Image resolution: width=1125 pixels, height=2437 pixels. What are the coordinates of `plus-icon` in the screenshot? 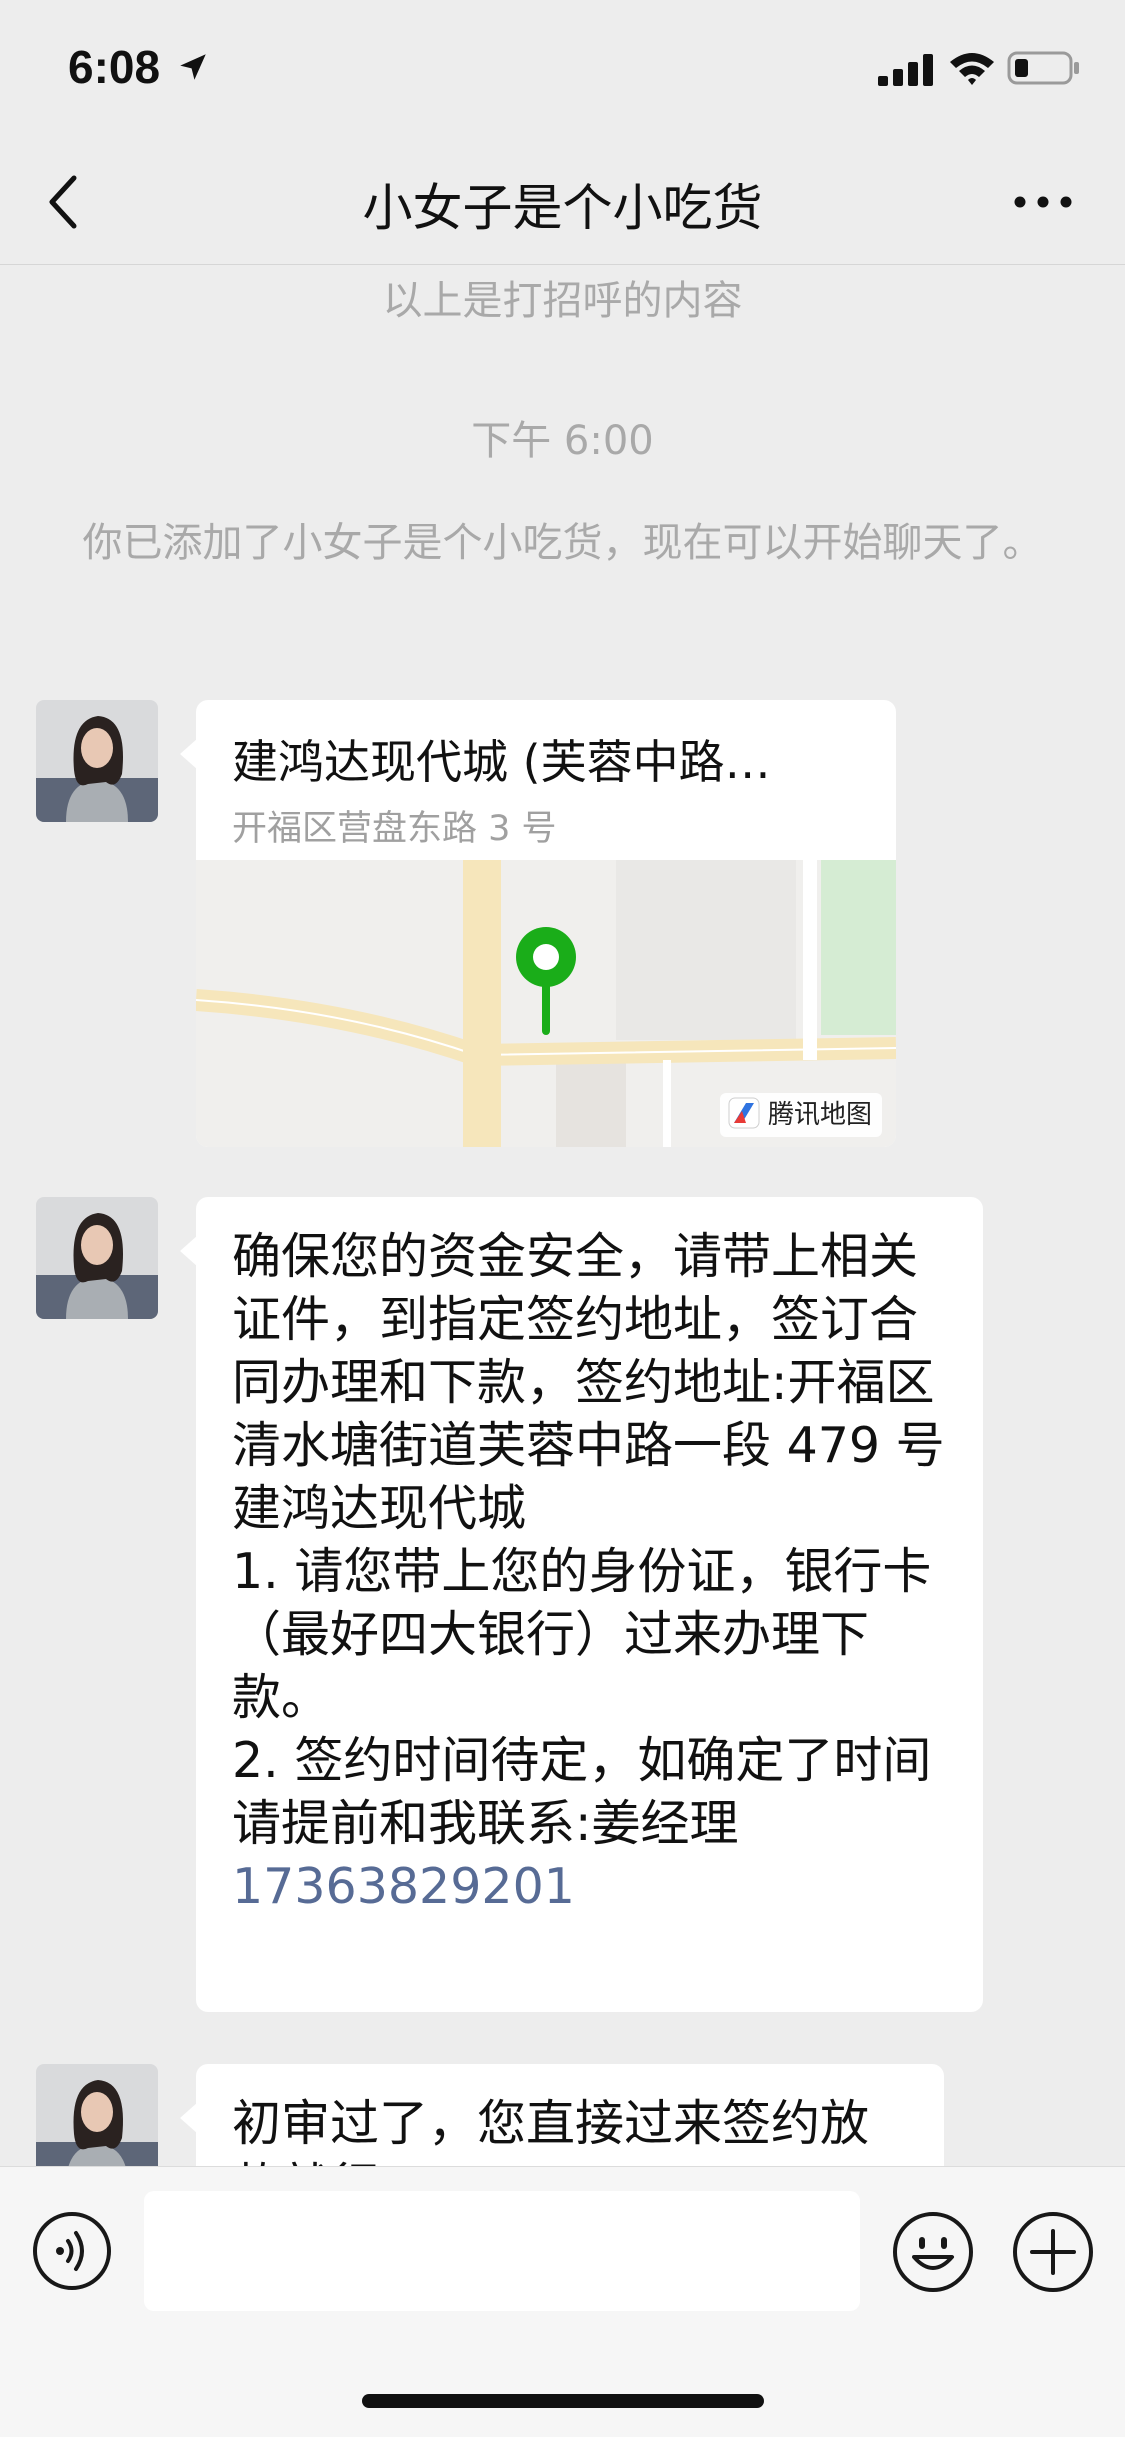 It's located at (1053, 2252).